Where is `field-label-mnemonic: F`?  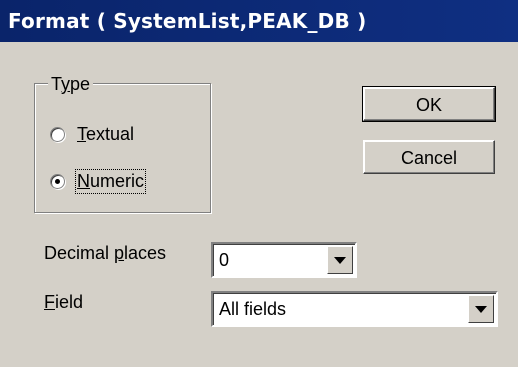 field-label-mnemonic: F is located at coordinates (49, 302).